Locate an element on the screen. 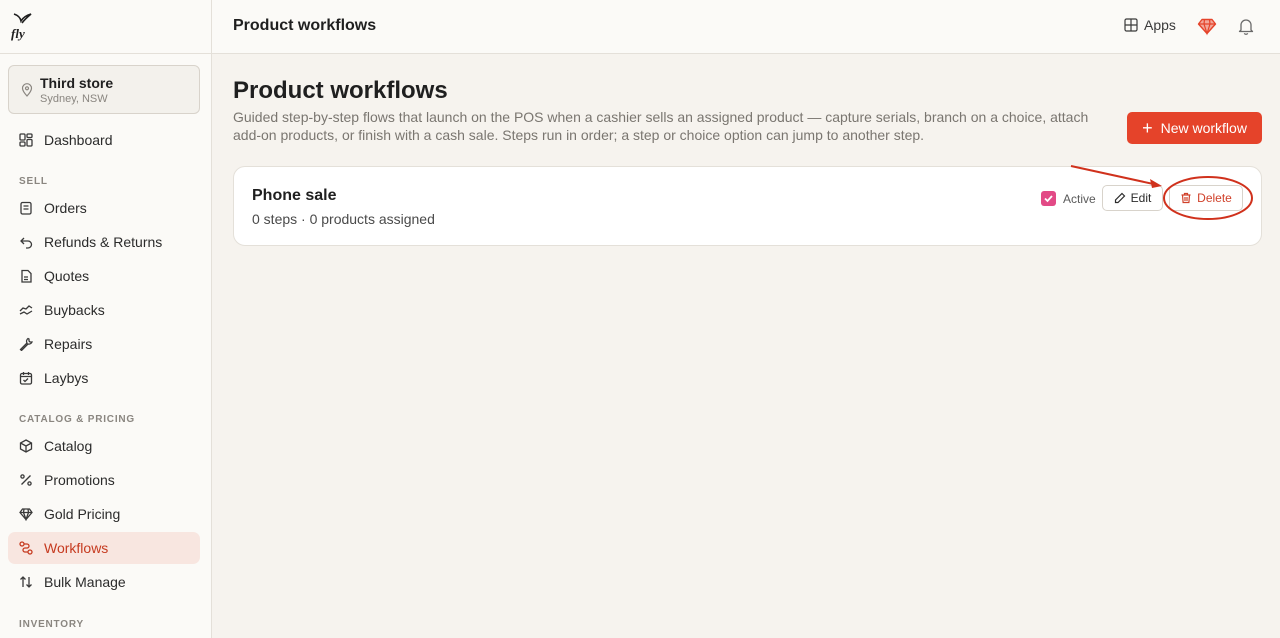 This screenshot has width=1280, height=638. buybacks-icon is located at coordinates (26, 310).